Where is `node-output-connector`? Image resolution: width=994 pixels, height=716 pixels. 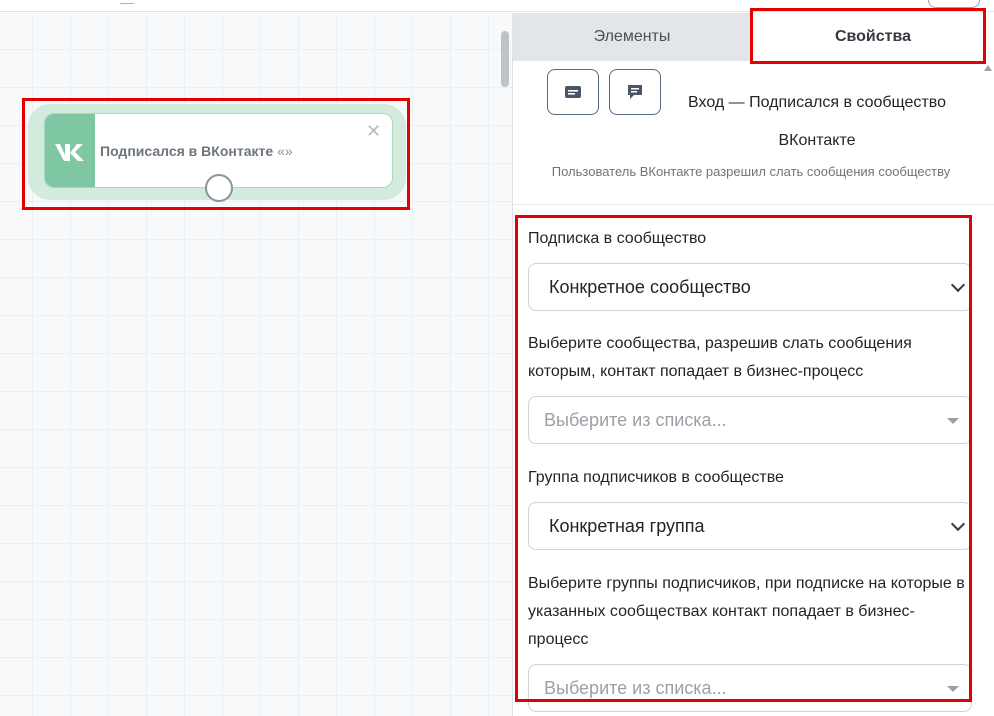
node-output-connector is located at coordinates (219, 188).